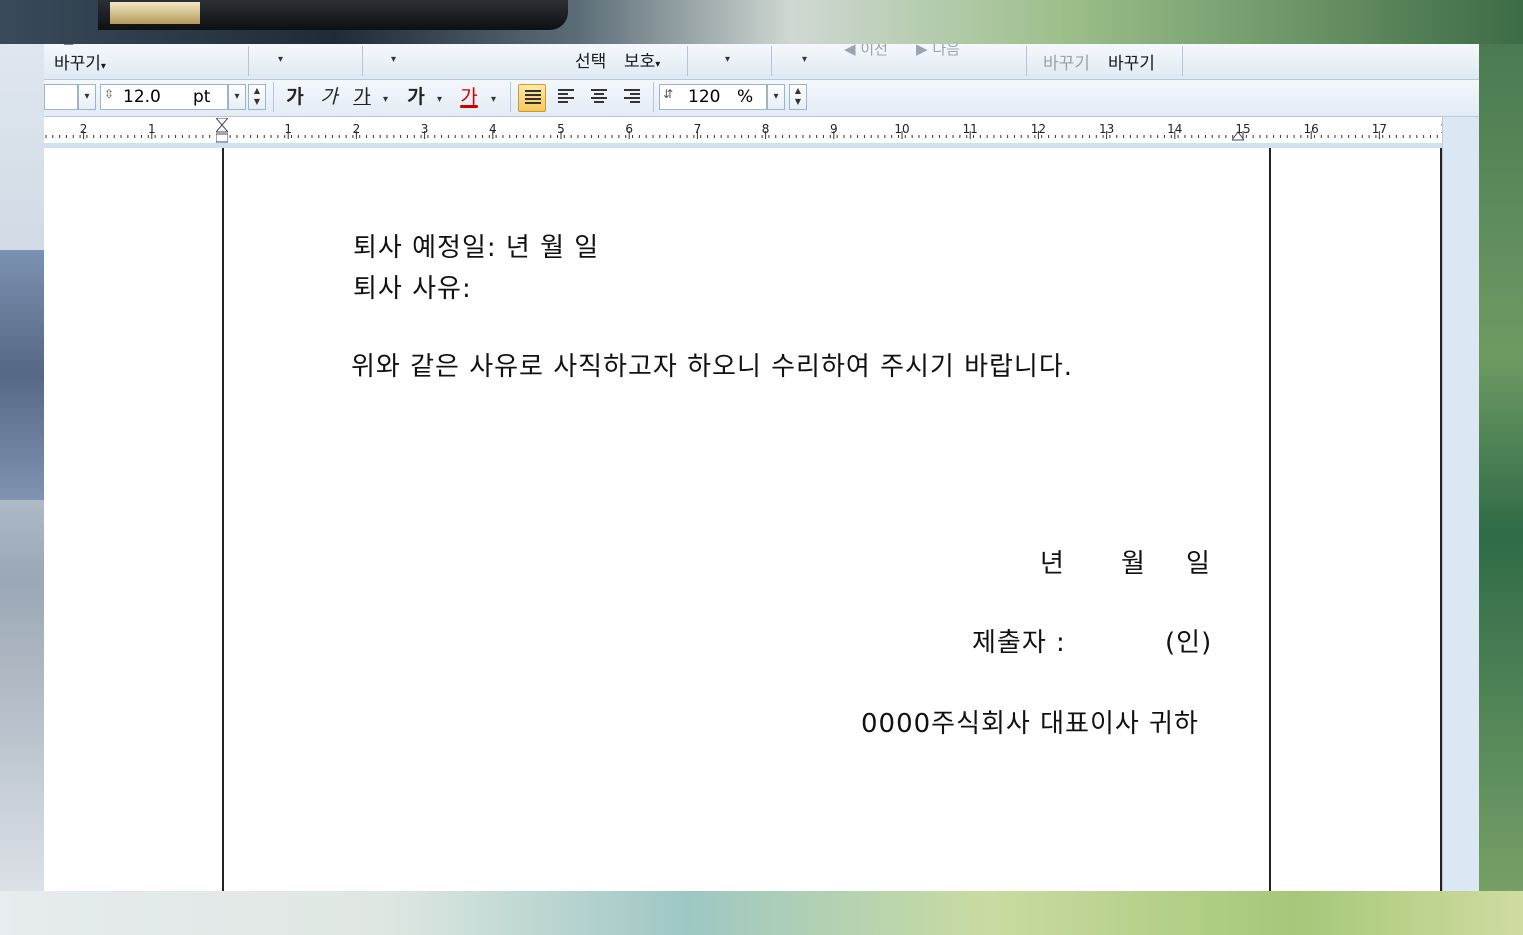 The height and width of the screenshot is (935, 1523). I want to click on underline-button: 가, so click(362, 97).